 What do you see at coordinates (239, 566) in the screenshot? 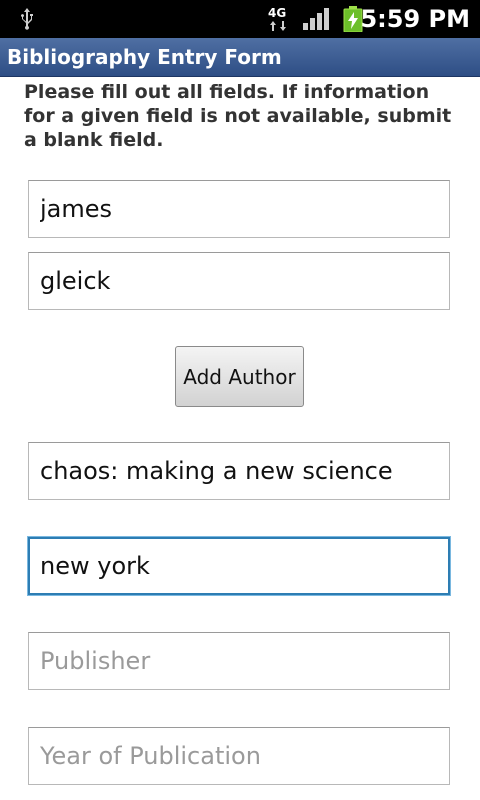
I see `city-input` at bounding box center [239, 566].